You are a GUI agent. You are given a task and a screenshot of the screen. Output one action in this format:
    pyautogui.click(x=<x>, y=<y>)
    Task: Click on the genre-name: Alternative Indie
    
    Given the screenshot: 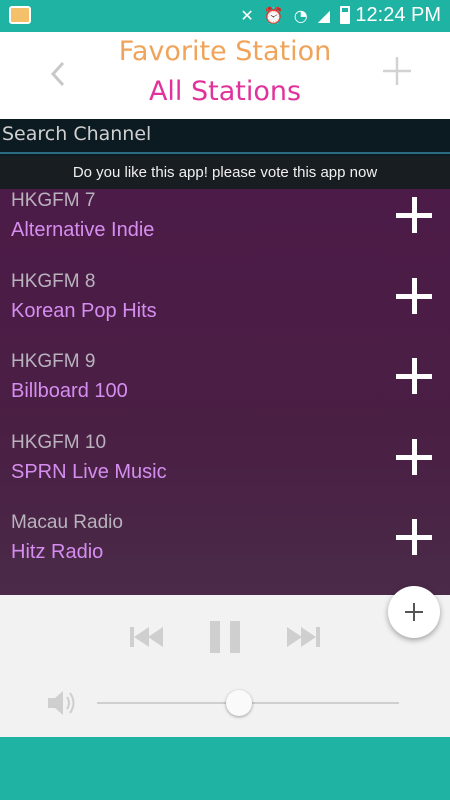 What is the action you would take?
    pyautogui.click(x=83, y=230)
    